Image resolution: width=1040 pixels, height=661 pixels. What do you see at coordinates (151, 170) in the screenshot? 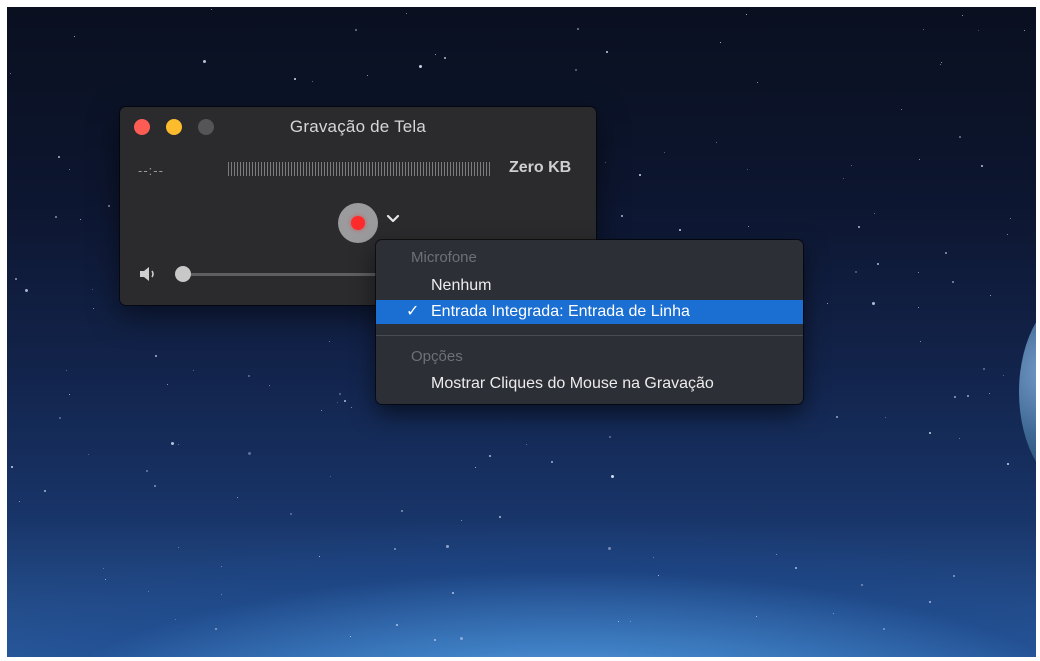
I see `recording-time: --:--` at bounding box center [151, 170].